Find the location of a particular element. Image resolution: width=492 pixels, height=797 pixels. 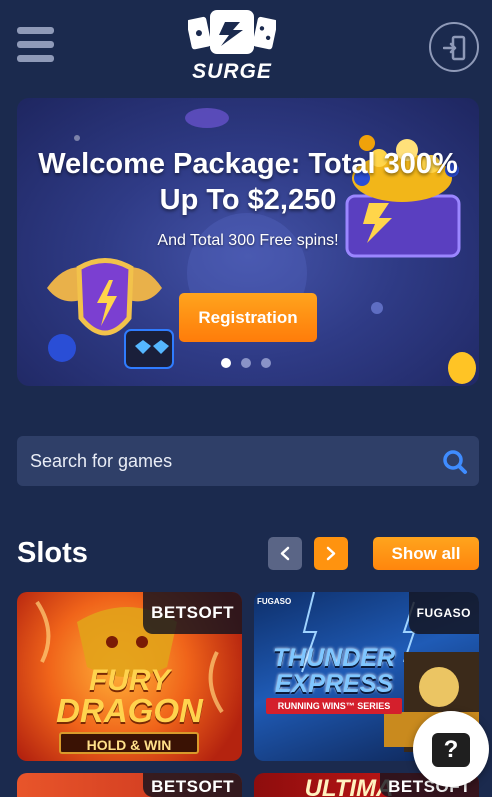

game-card-fury-dragon: BETSOFT FURY DRAGON HOLD & WIN is located at coordinates (129, 676).